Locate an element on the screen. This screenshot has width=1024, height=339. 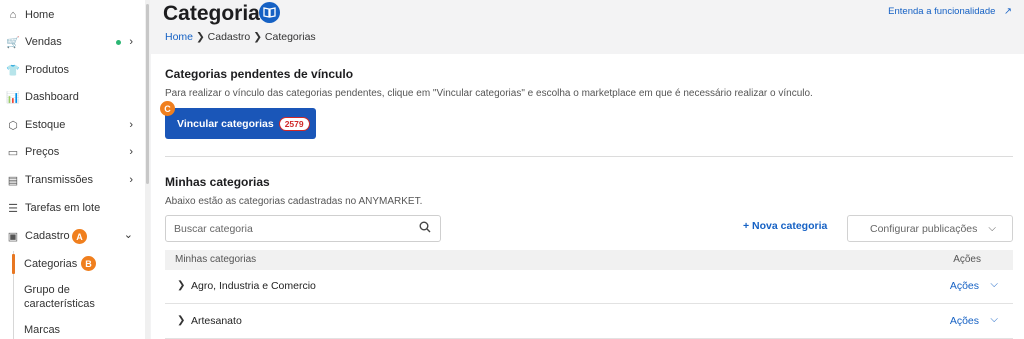
sidebar-item-produtos: 👕 Produtos is located at coordinates (72, 70).